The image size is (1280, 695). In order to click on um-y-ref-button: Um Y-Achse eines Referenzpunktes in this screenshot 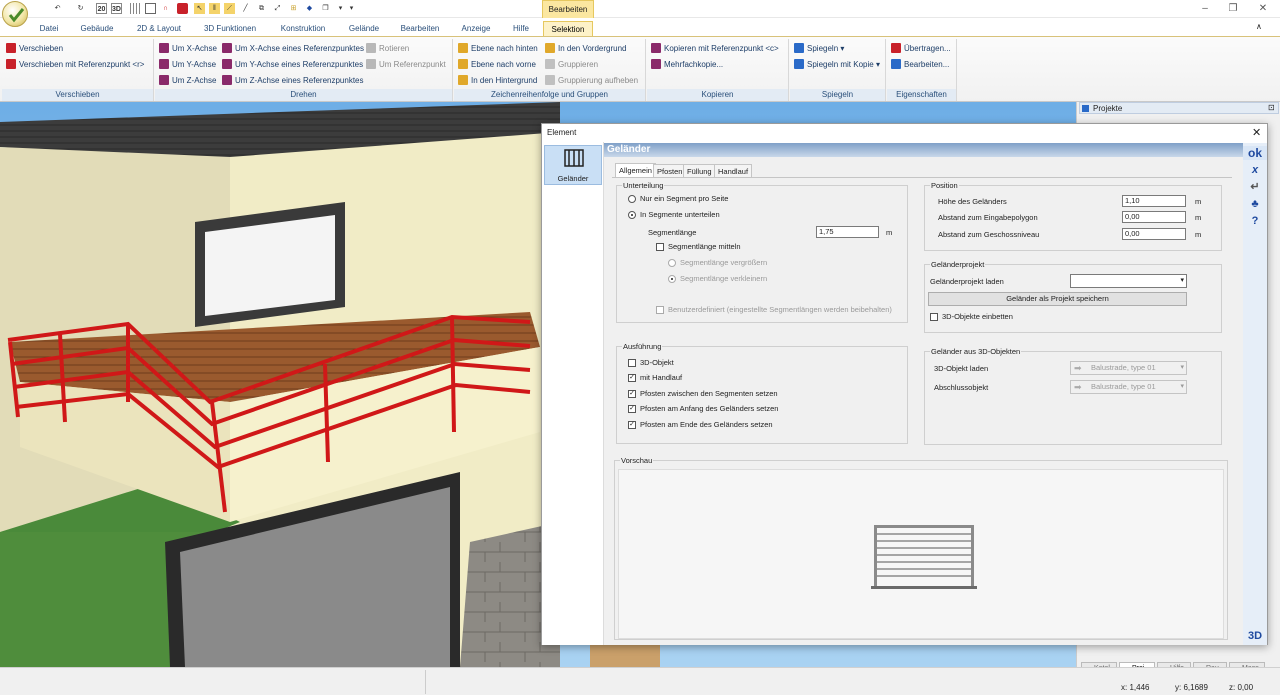, I will do `click(292, 65)`.